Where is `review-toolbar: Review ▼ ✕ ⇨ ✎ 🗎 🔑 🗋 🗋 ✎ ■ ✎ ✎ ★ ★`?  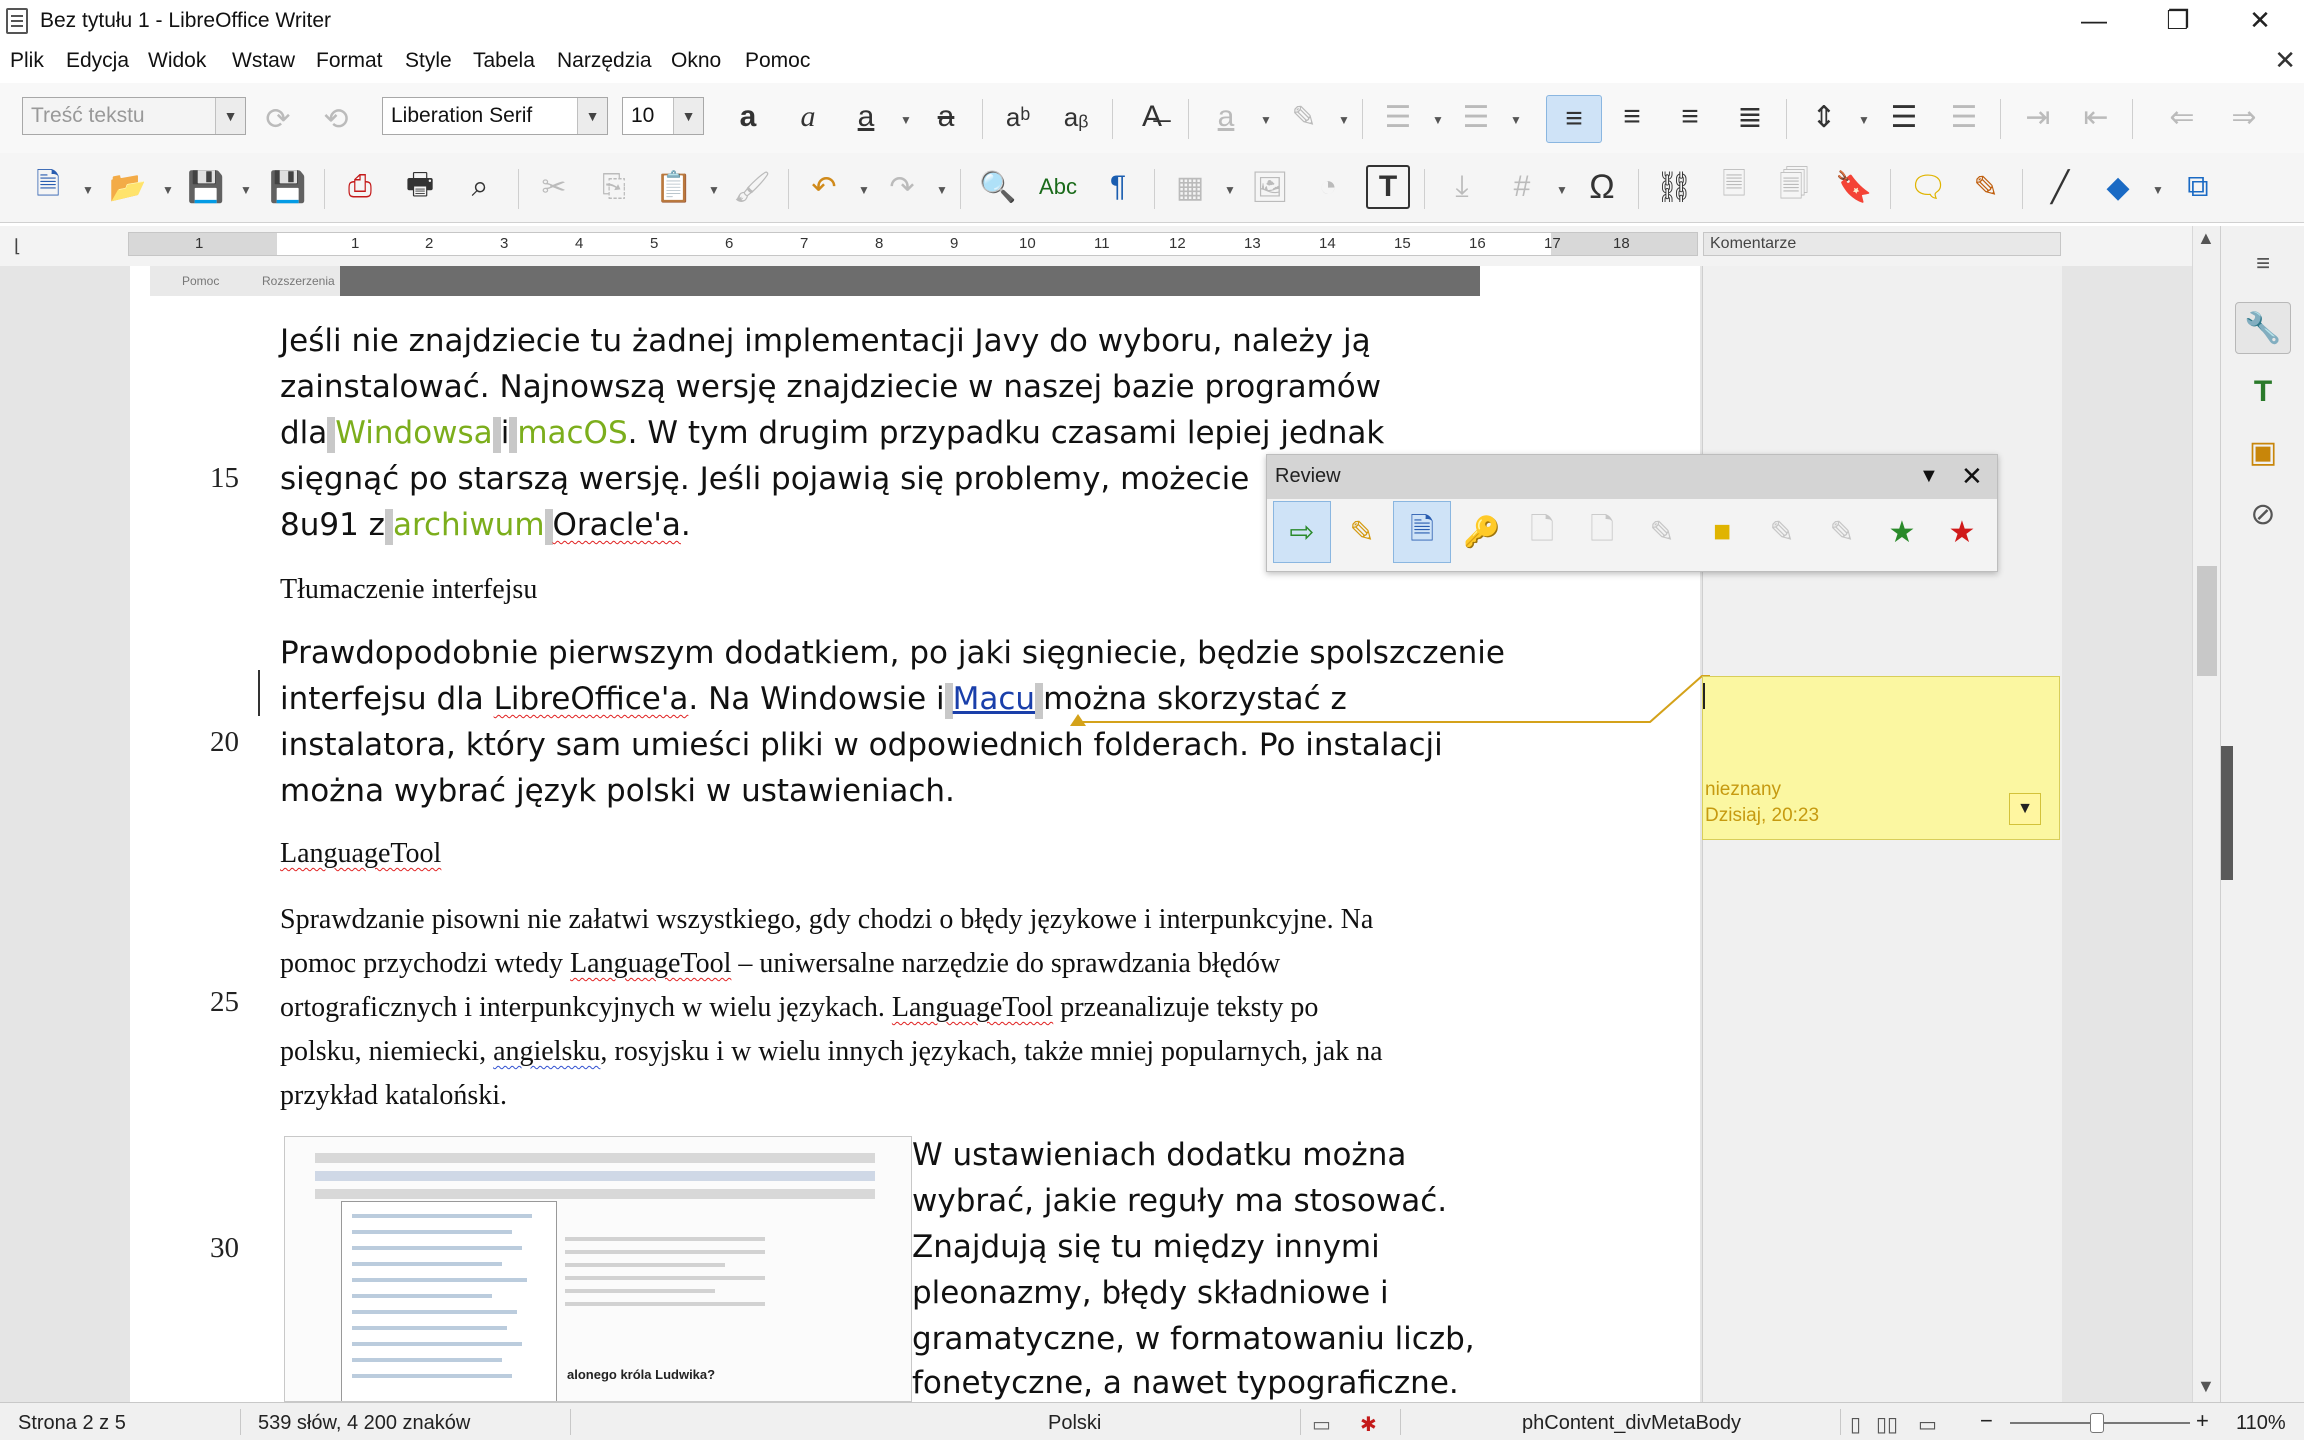
review-toolbar: Review ▼ ✕ ⇨ ✎ 🗎 🔑 🗋 🗋 ✎ ■ ✎ ✎ ★ ★ is located at coordinates (1632, 513).